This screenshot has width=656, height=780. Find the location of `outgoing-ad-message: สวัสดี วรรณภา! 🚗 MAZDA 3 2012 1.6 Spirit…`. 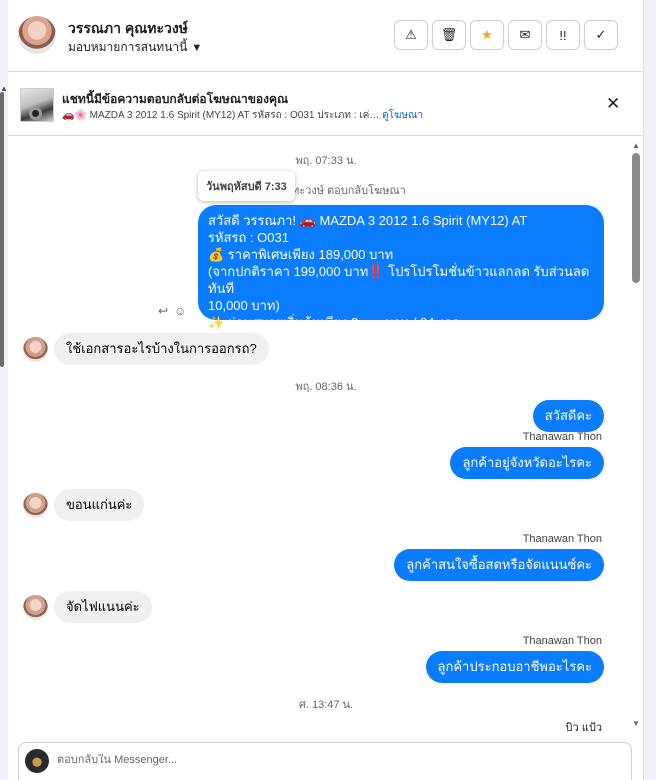

outgoing-ad-message: สวัสดี วรรณภา! 🚗 MAZDA 3 2012 1.6 Spirit… is located at coordinates (401, 267).